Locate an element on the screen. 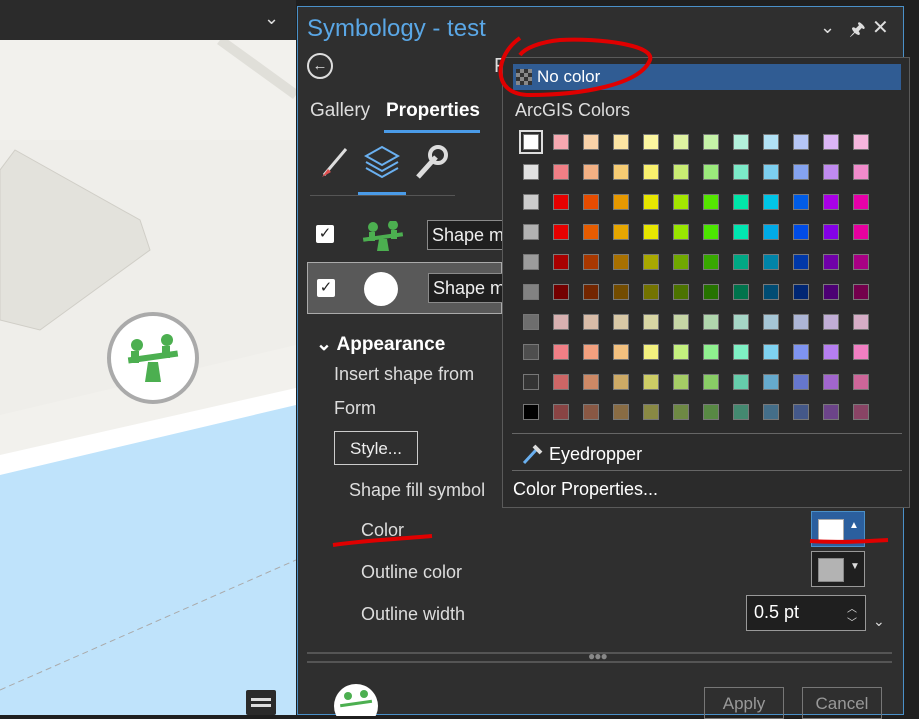 The image size is (919, 719). appearance-heading: ⌄ Appearance is located at coordinates (380, 344).